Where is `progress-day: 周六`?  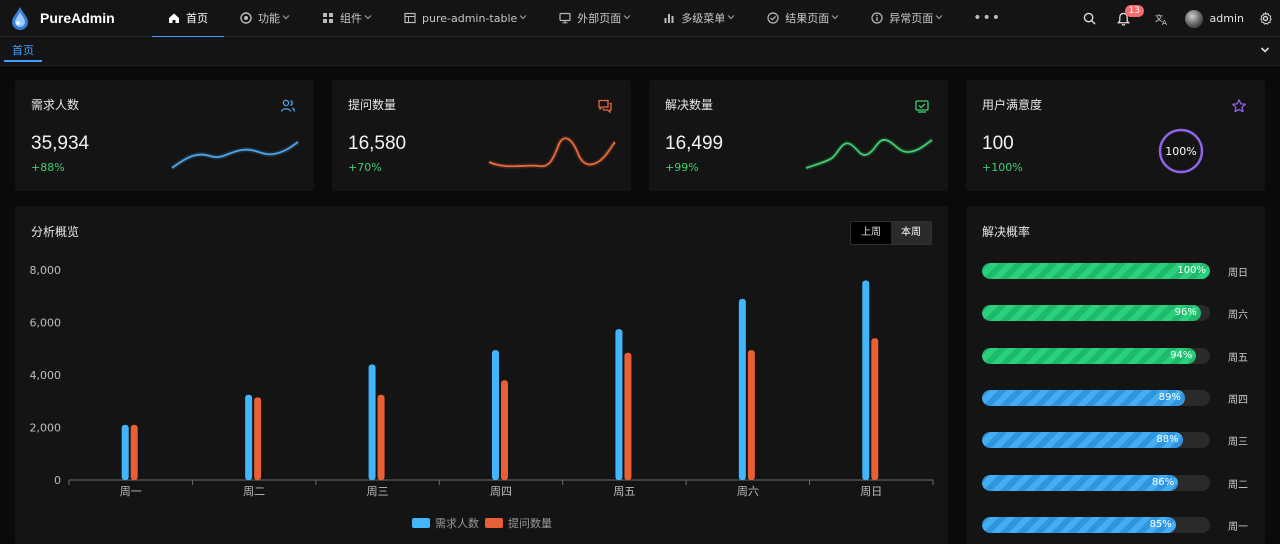
progress-day: 周六 is located at coordinates (1238, 316).